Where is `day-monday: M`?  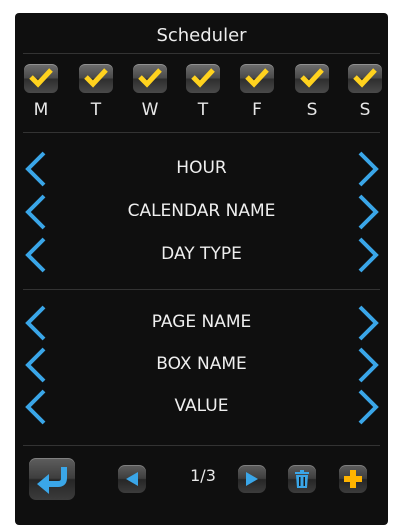 day-monday: M is located at coordinates (41, 92).